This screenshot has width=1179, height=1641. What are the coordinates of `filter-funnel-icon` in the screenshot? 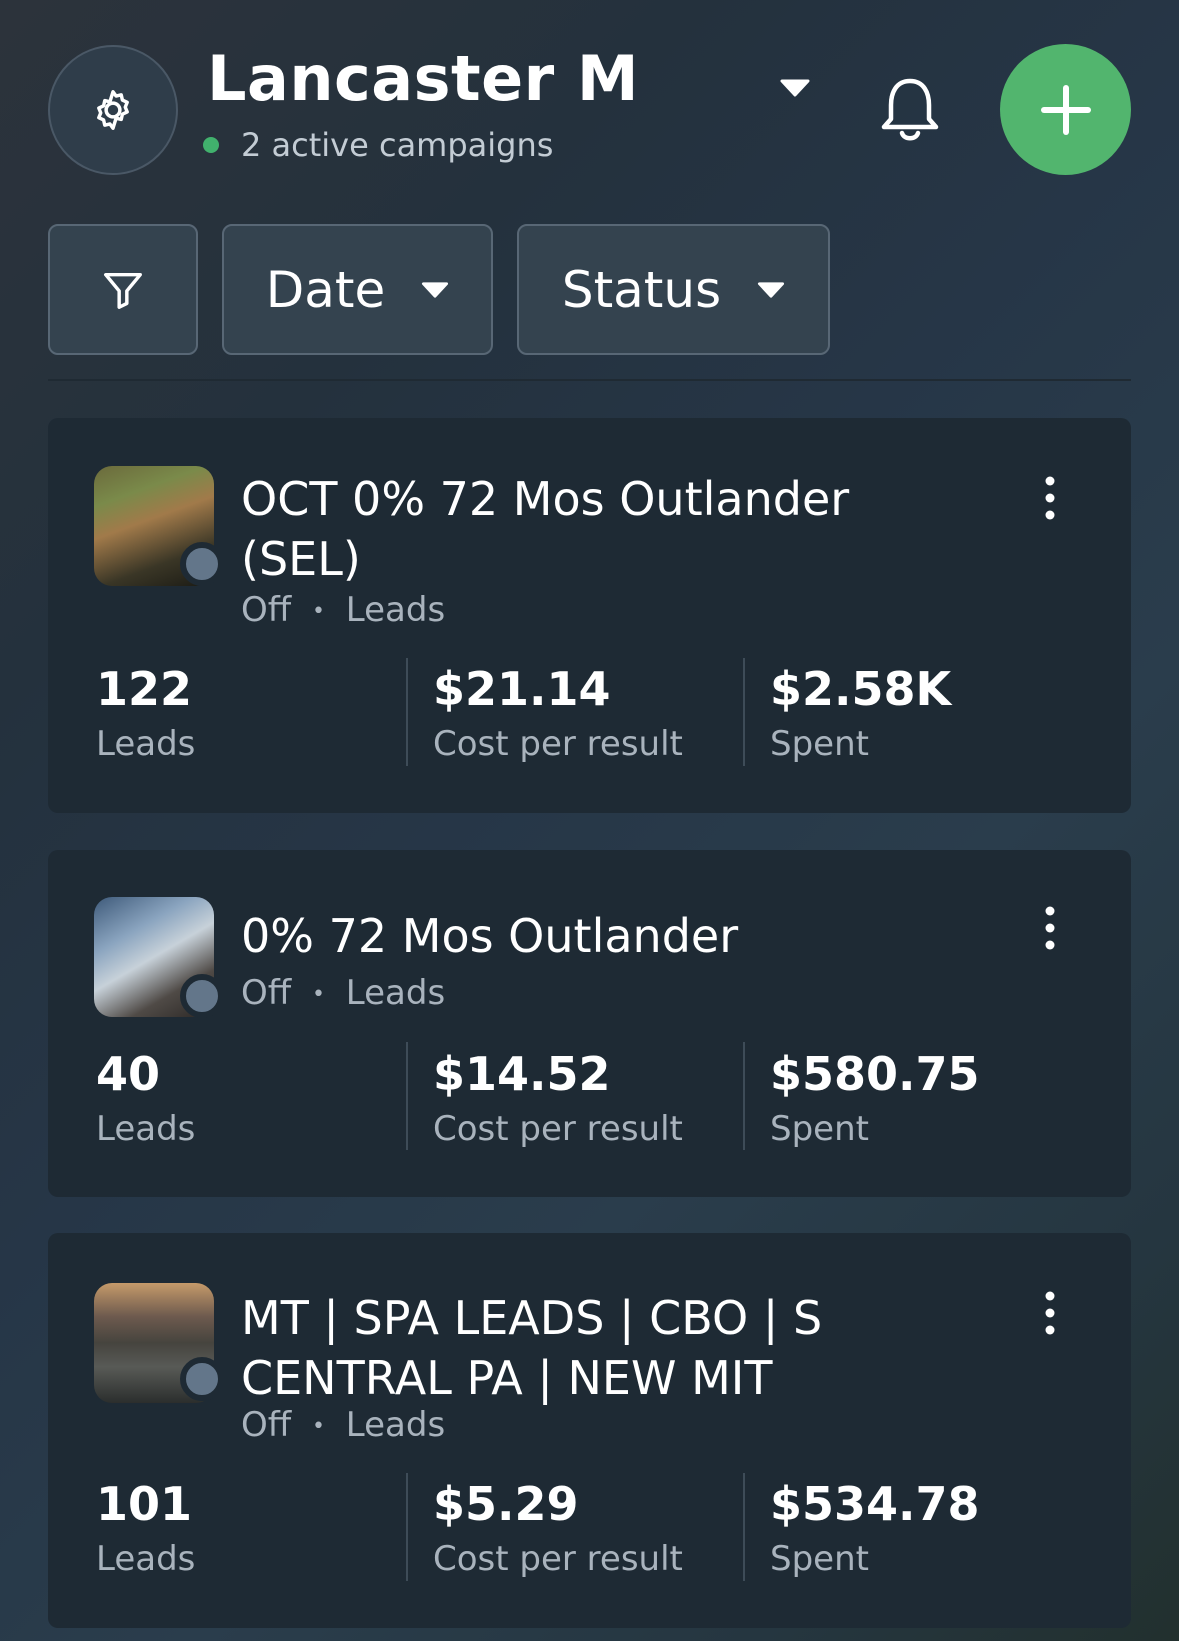 It's located at (123, 290).